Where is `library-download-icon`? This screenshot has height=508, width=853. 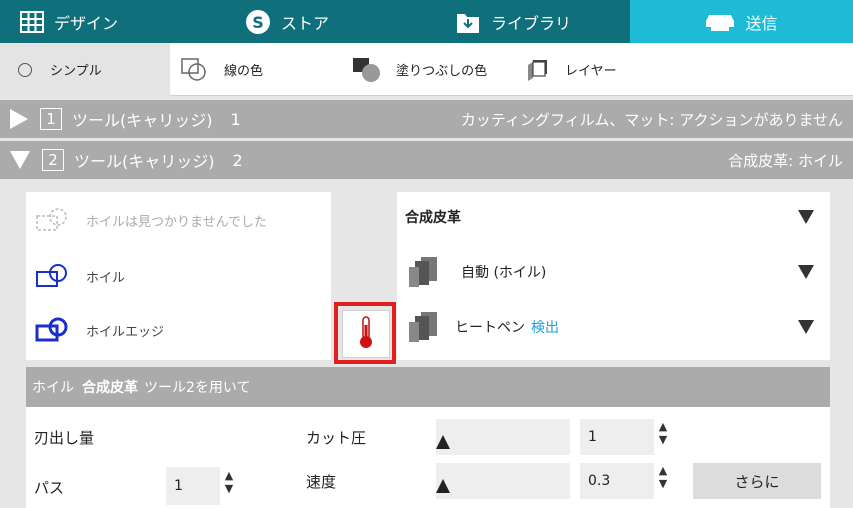 library-download-icon is located at coordinates (468, 22).